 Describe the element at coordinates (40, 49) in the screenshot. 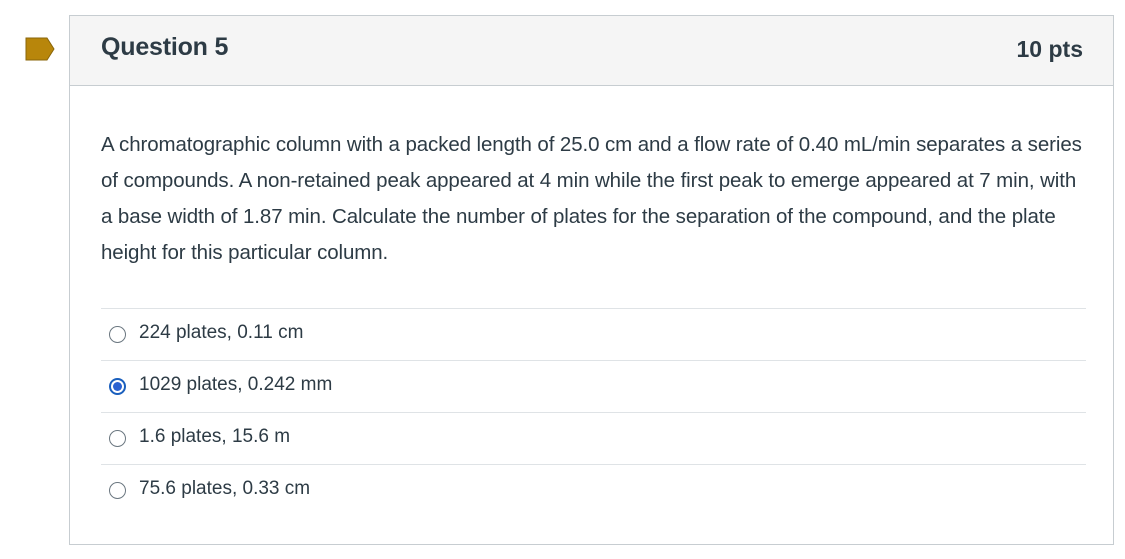

I see `bookmark-flag-icon` at that location.